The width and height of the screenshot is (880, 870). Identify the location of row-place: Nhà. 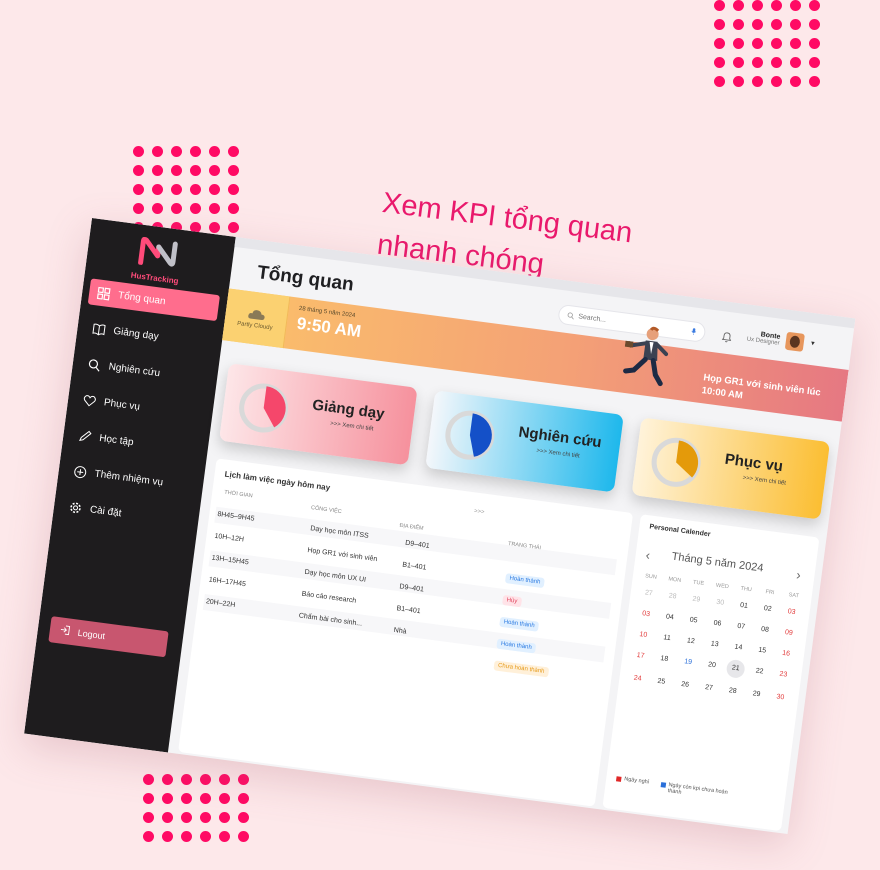
(400, 631).